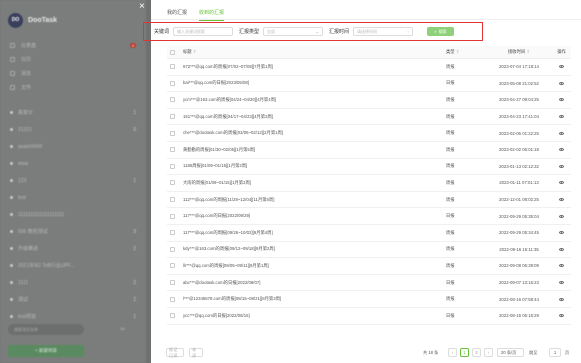 This screenshot has width=581, height=363. Describe the element at coordinates (73, 87) in the screenshot. I see `sidebar-item-files: 文件` at that location.